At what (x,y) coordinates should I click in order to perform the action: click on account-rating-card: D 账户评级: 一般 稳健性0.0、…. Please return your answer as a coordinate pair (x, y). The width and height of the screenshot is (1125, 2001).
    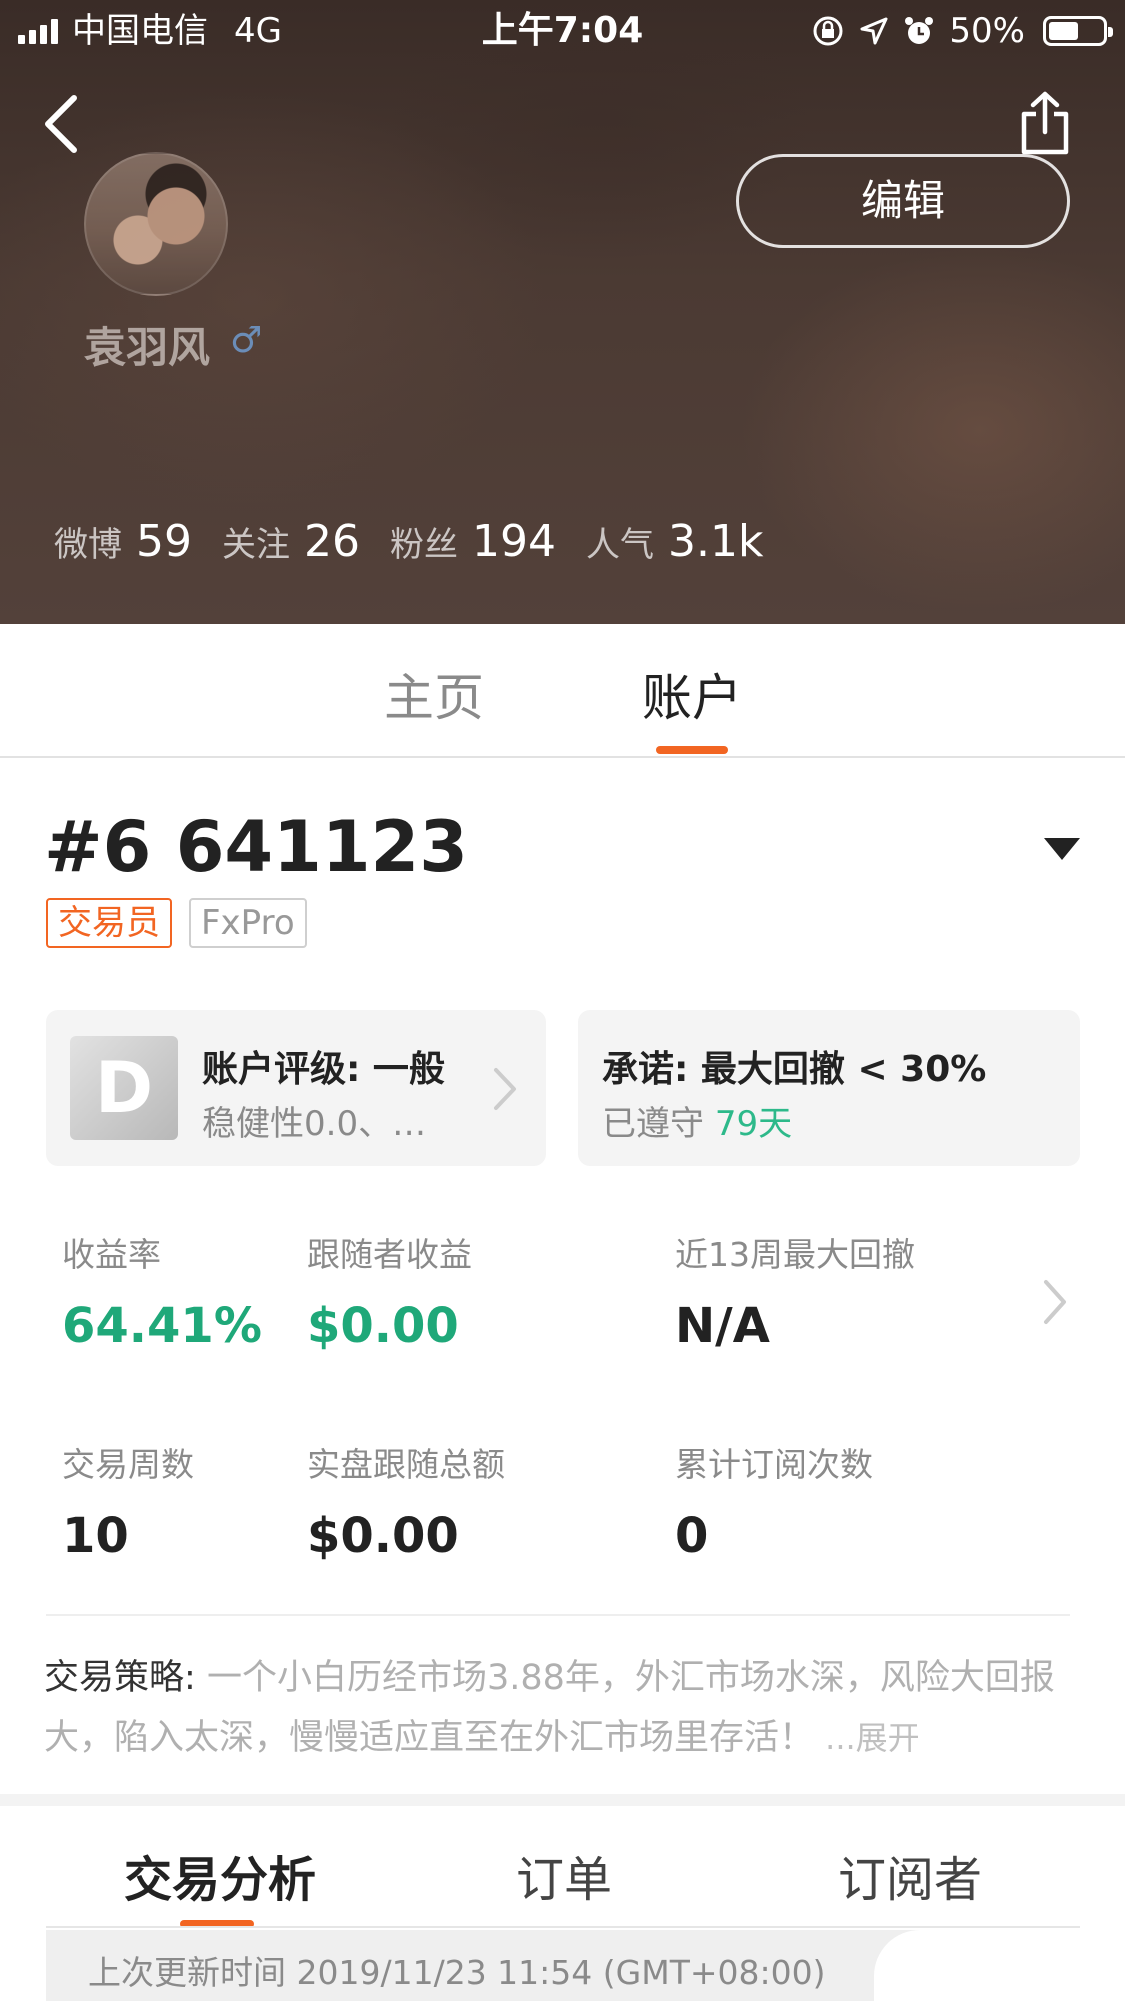
    Looking at the image, I should click on (296, 1088).